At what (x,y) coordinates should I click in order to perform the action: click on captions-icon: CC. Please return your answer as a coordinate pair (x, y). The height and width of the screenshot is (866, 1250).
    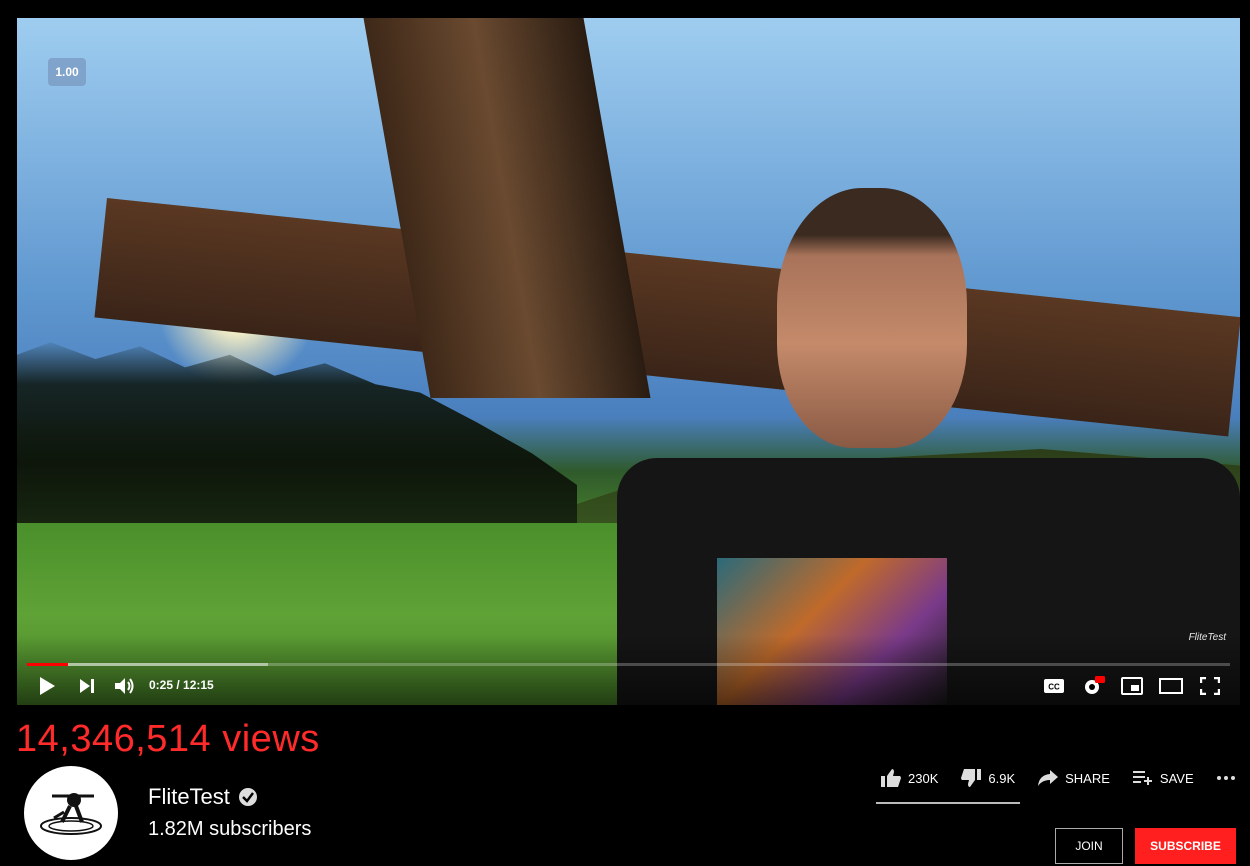
    Looking at the image, I should click on (1054, 686).